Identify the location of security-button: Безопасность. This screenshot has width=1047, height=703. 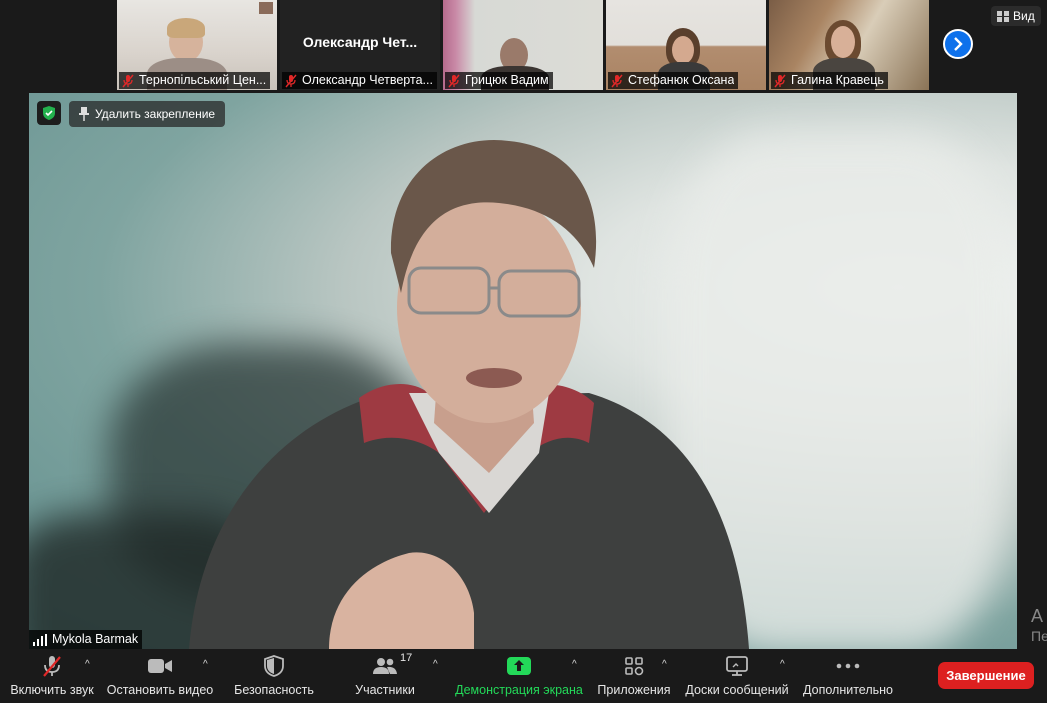
(274, 676).